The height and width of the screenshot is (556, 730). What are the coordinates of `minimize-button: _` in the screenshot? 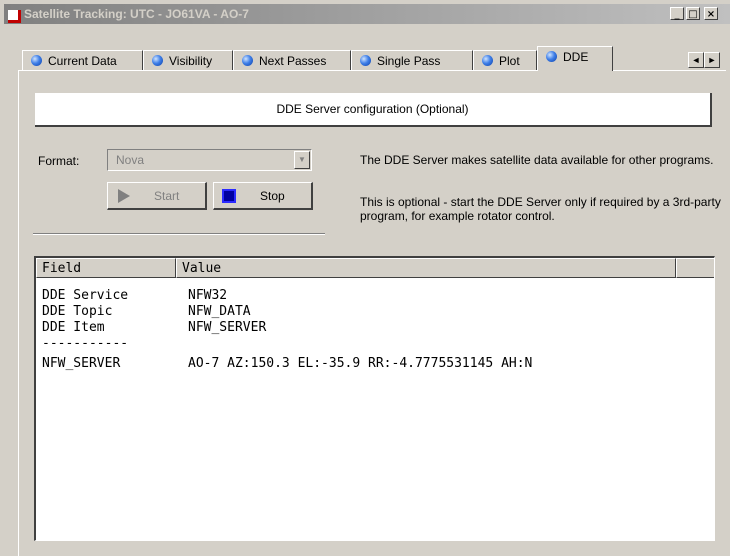 It's located at (677, 13).